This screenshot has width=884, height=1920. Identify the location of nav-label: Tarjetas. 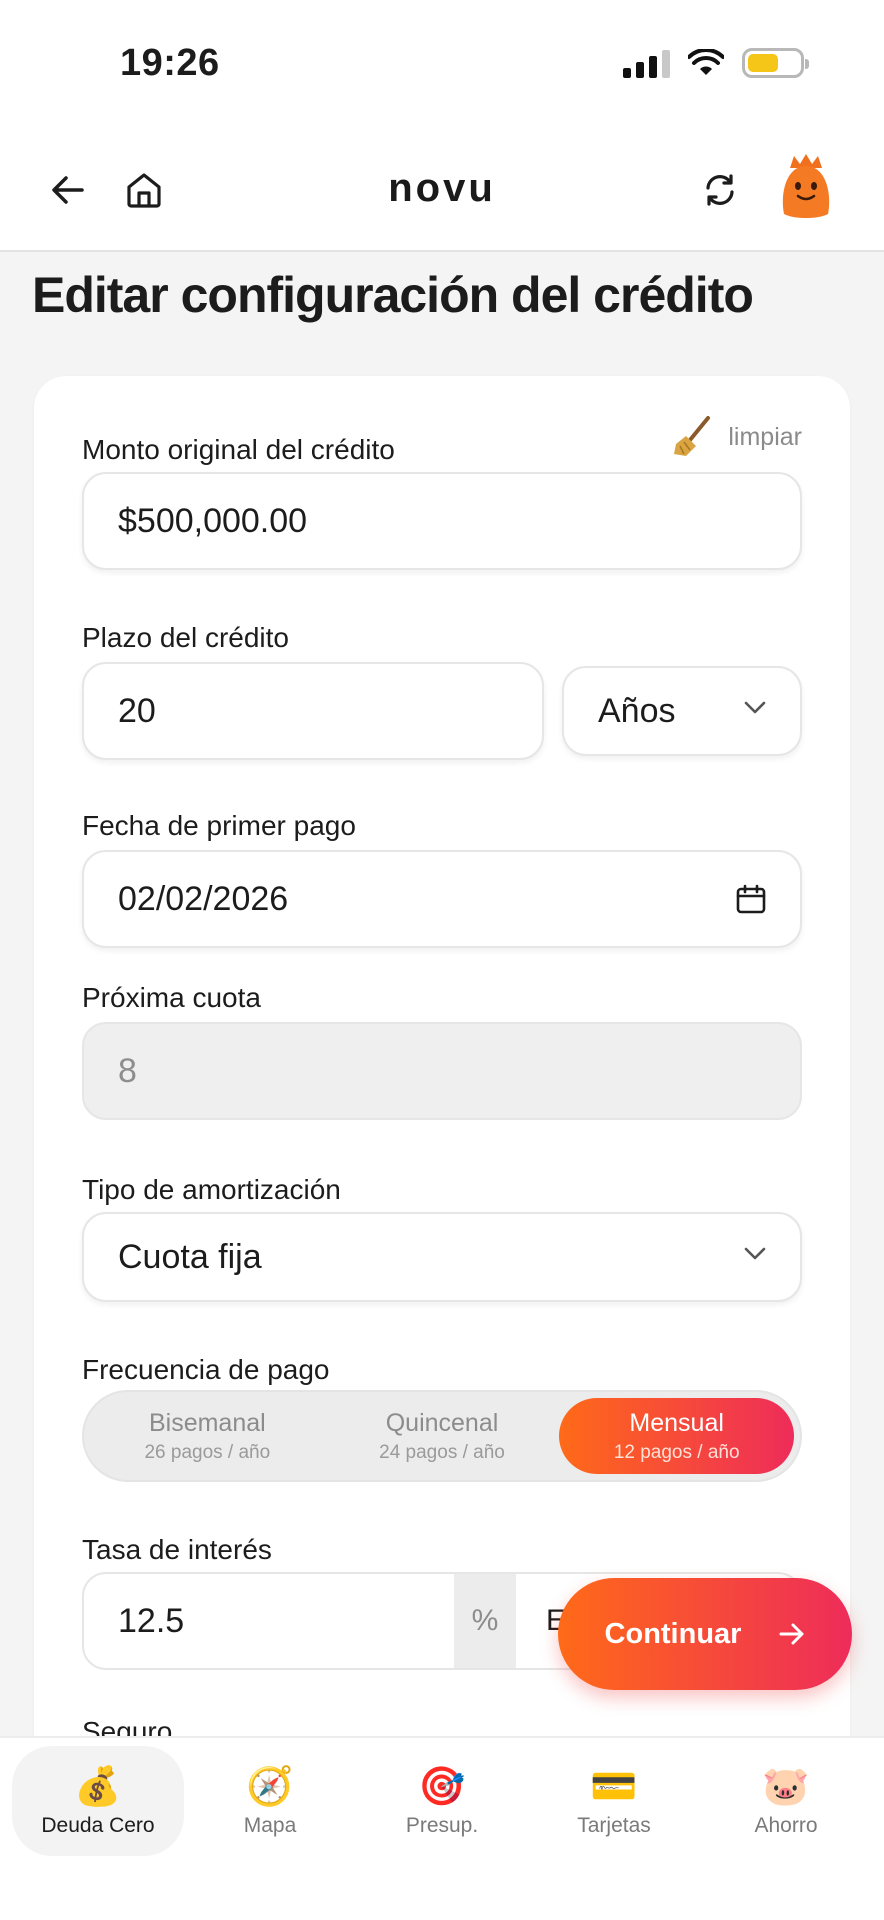
(614, 1825).